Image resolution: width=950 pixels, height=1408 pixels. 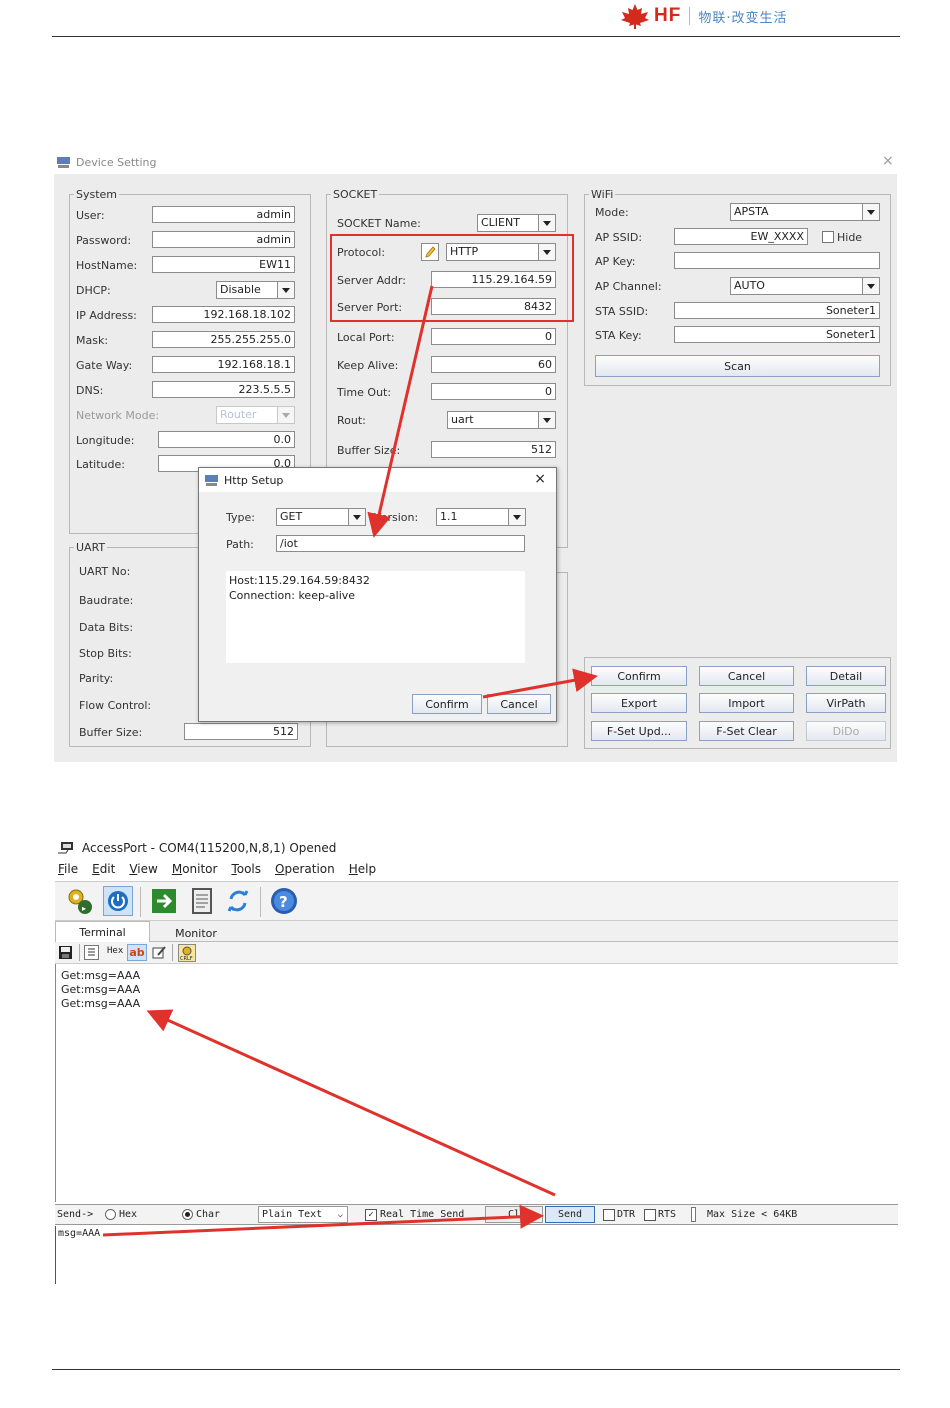 I want to click on help-icon: ?, so click(x=284, y=901).